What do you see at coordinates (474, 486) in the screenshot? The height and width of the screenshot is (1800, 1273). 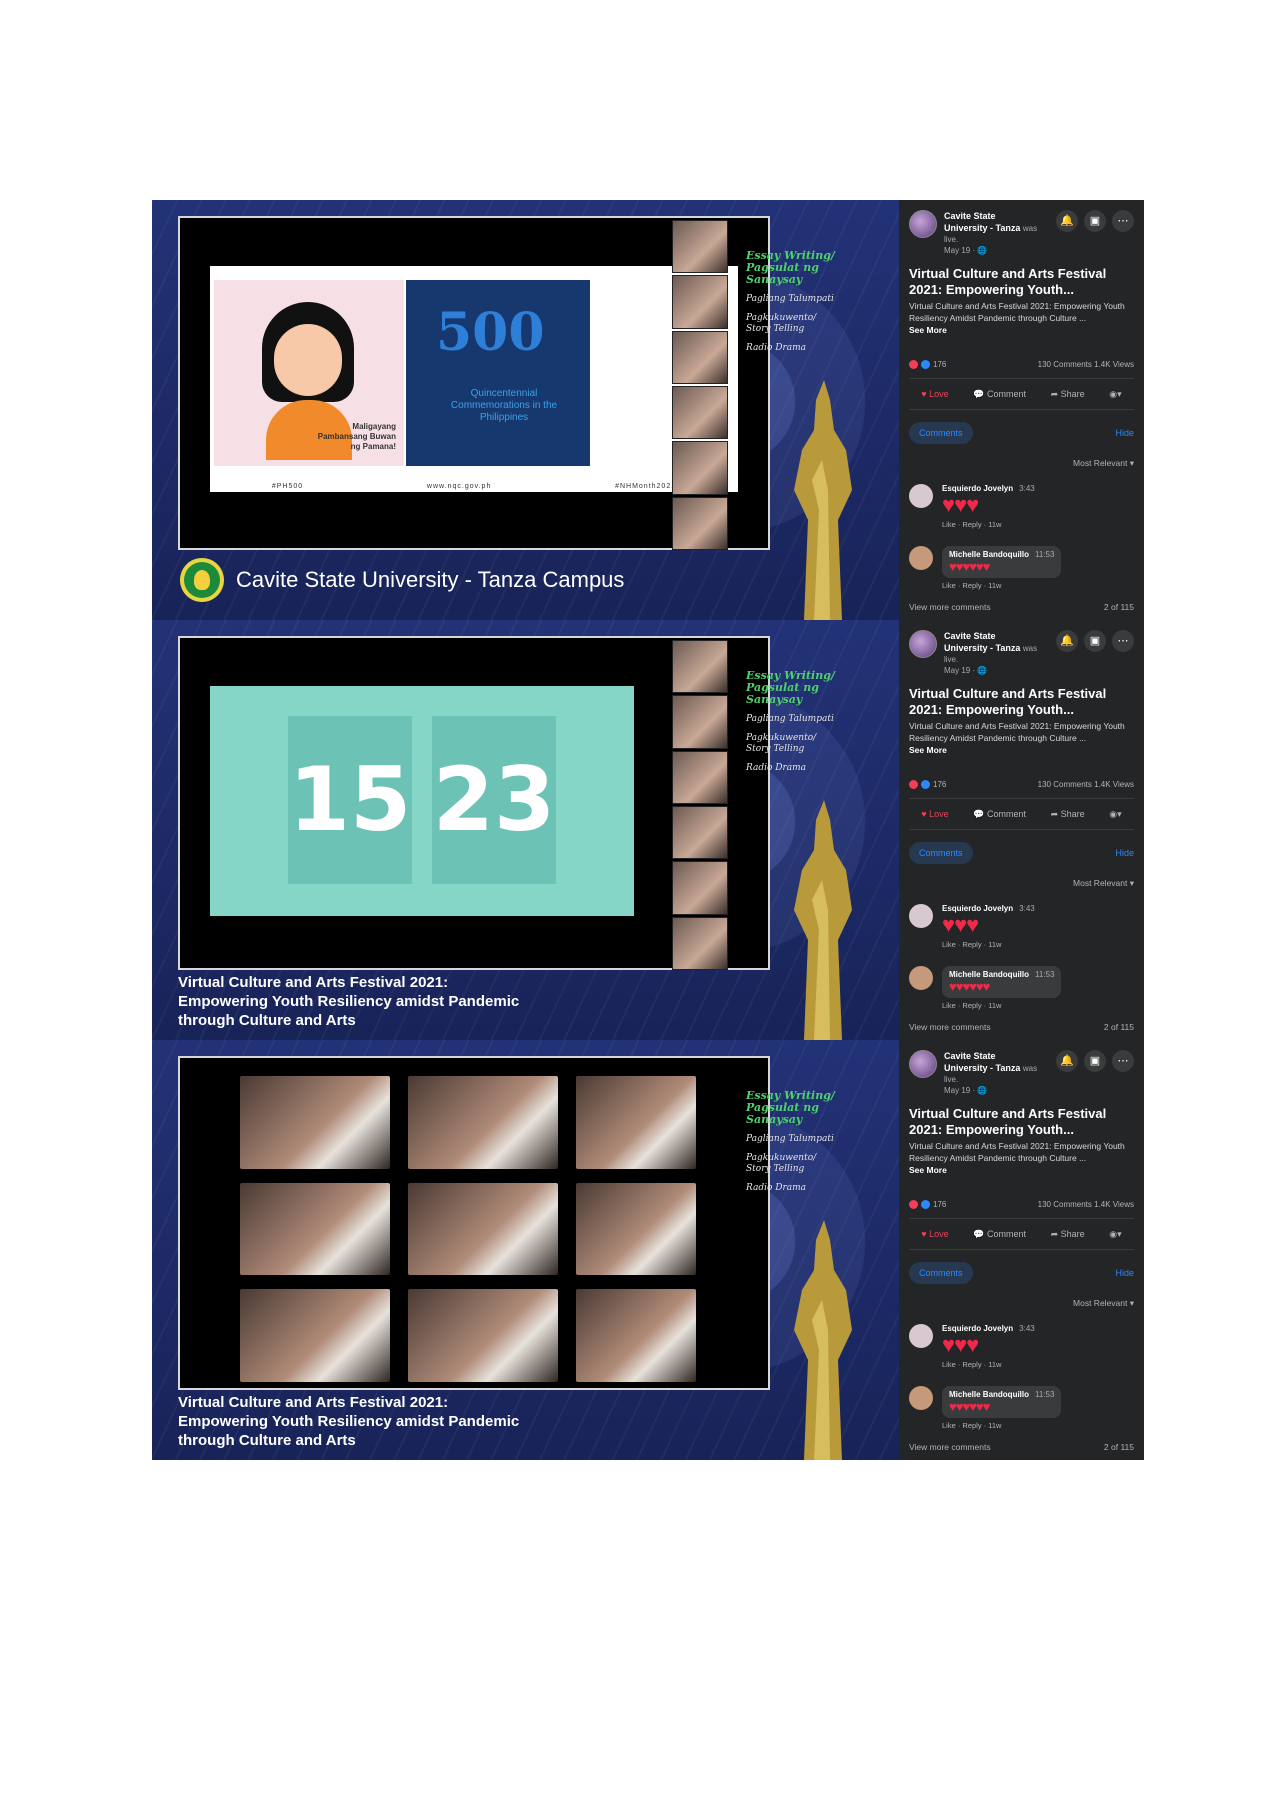 I see `slide-footer: #PH500 www.nqc.gov.ph #NHMonth2021` at bounding box center [474, 486].